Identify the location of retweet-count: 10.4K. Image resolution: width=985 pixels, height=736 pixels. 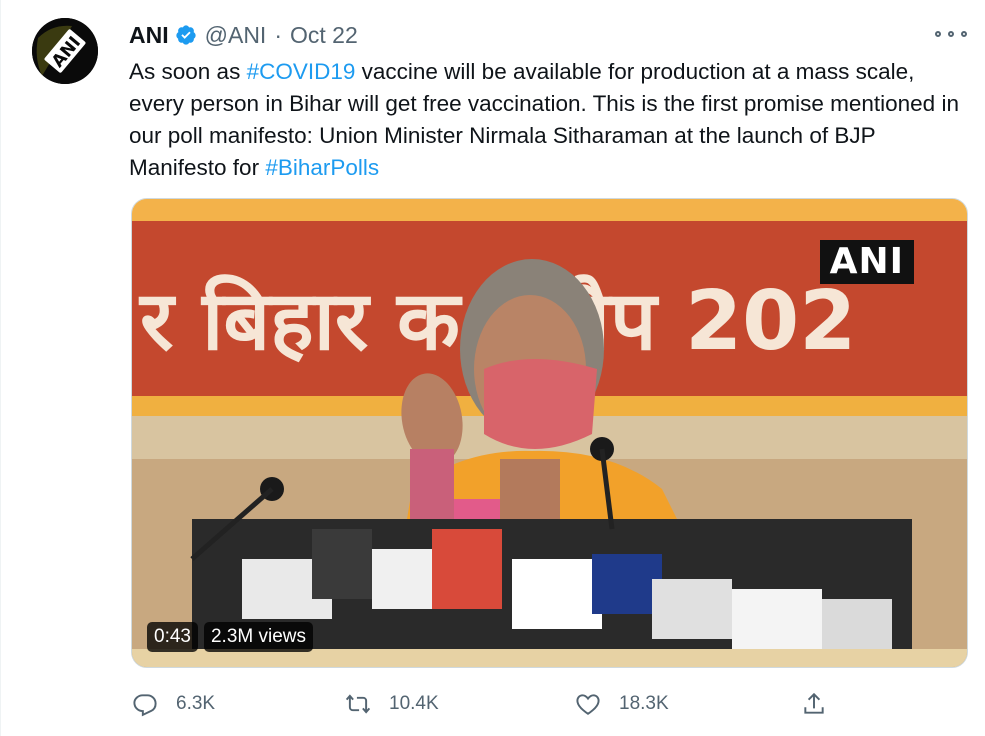
(414, 703).